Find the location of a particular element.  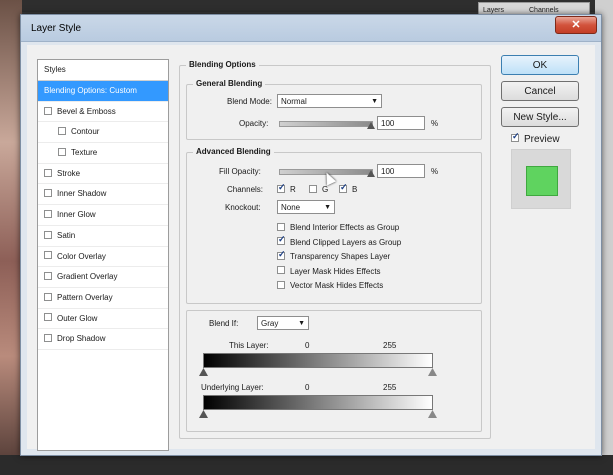

knockout-value: None is located at coordinates (291, 207).